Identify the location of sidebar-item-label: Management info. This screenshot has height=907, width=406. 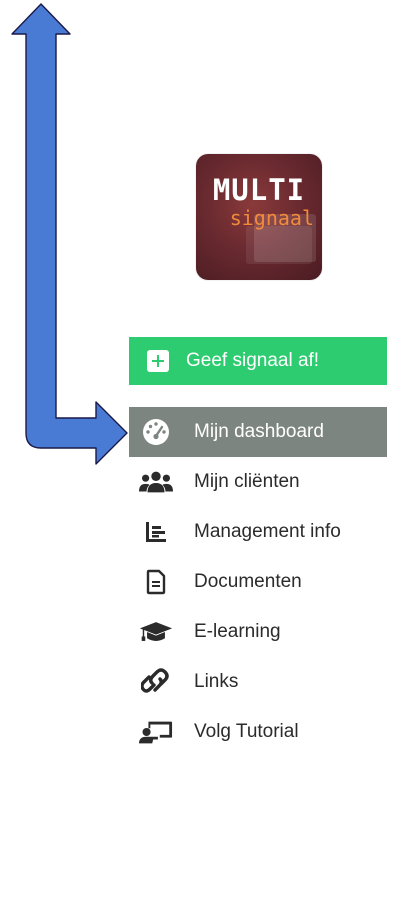
(267, 531).